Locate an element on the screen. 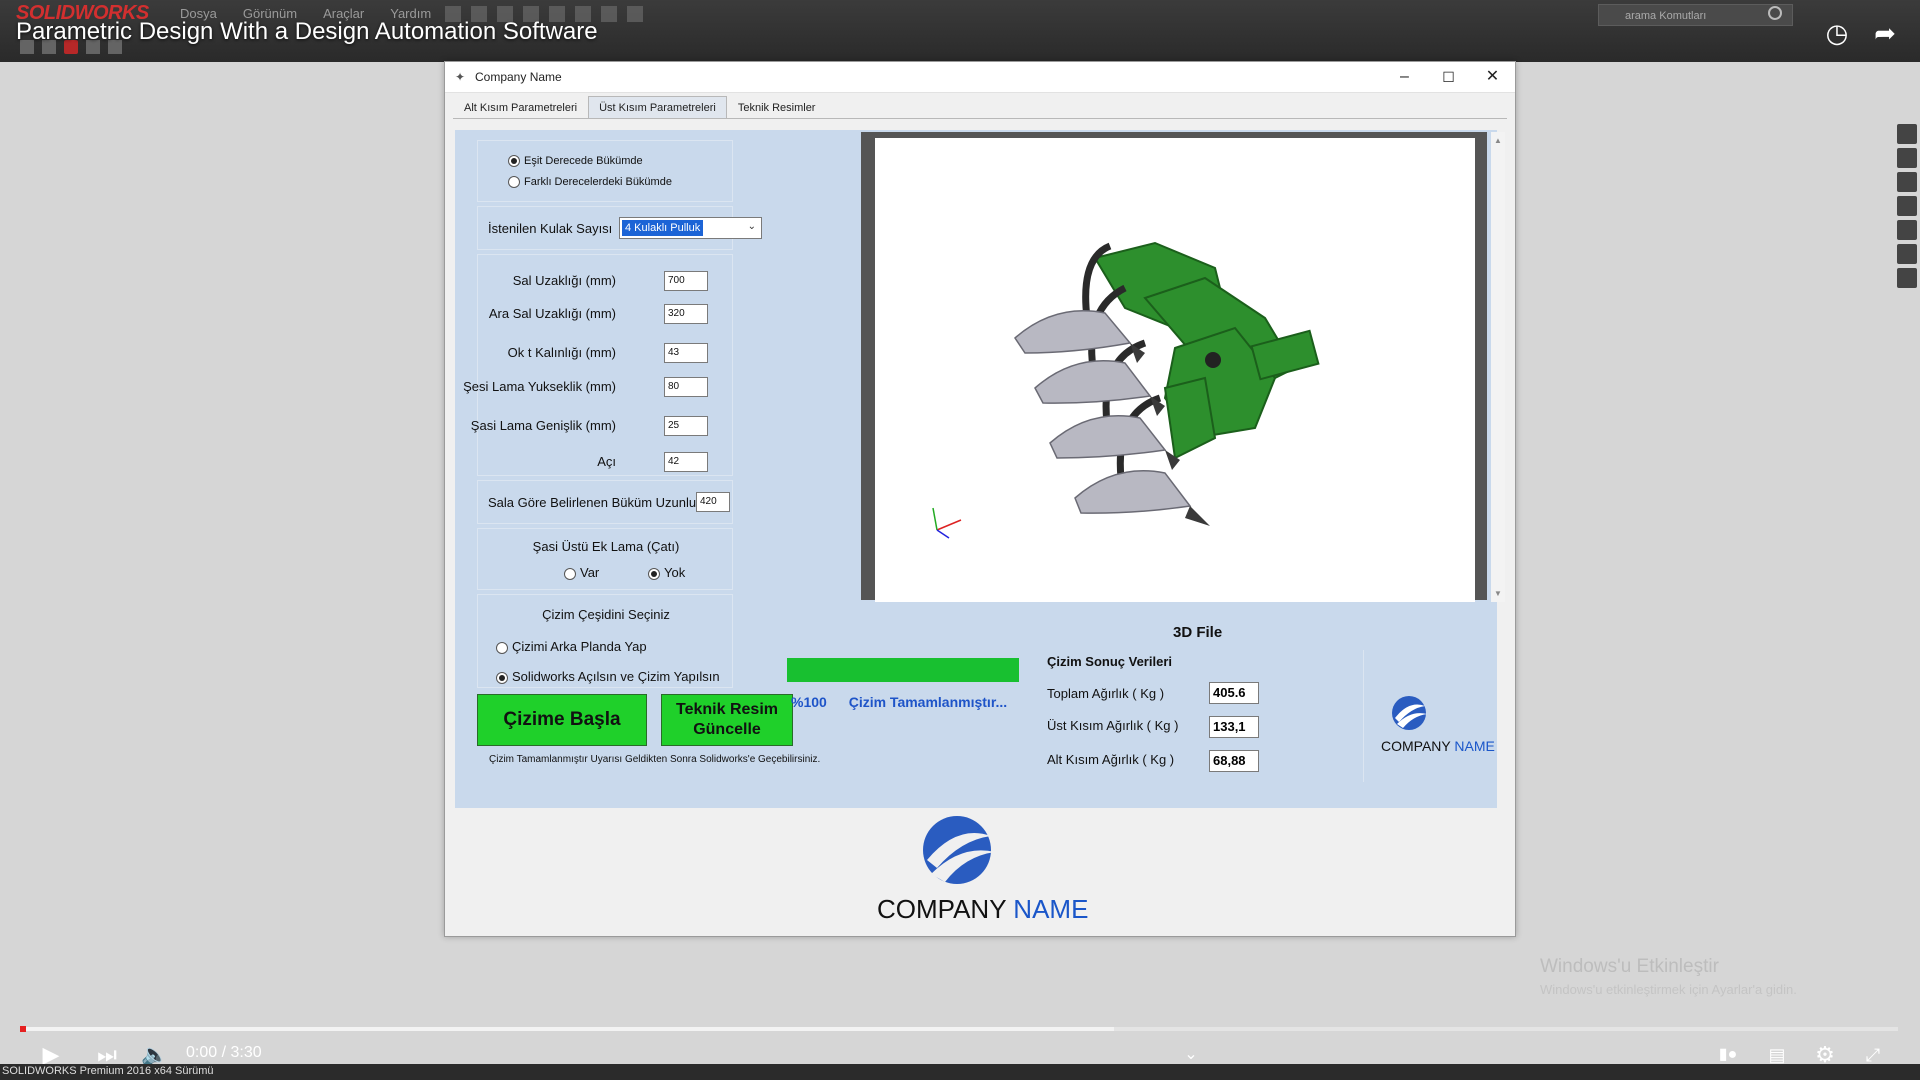 This screenshot has height=1080, width=1920. ek-lama-group: Şasi Üstü Ek Lama (Çatı) Var Yok is located at coordinates (605, 559).